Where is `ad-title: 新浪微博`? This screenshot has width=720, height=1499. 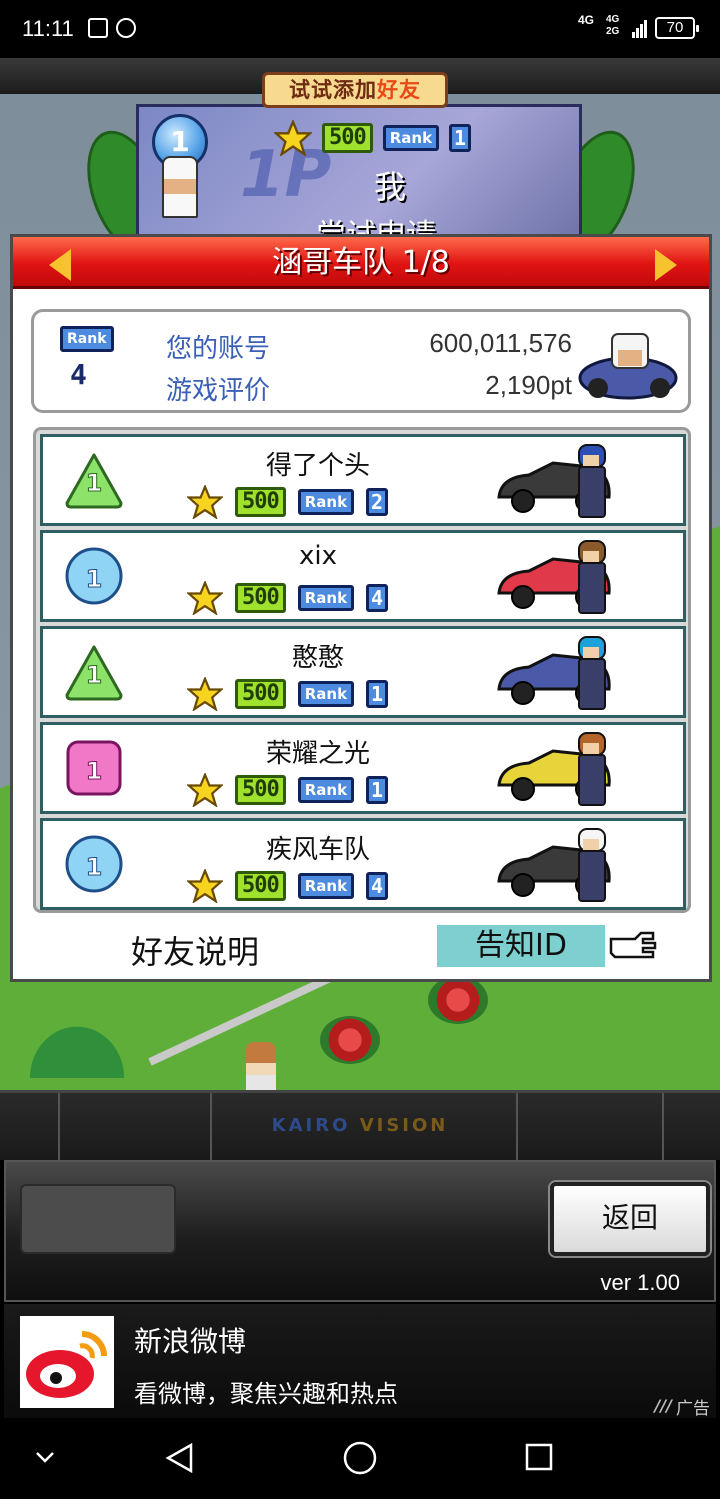 ad-title: 新浪微博 is located at coordinates (190, 1341).